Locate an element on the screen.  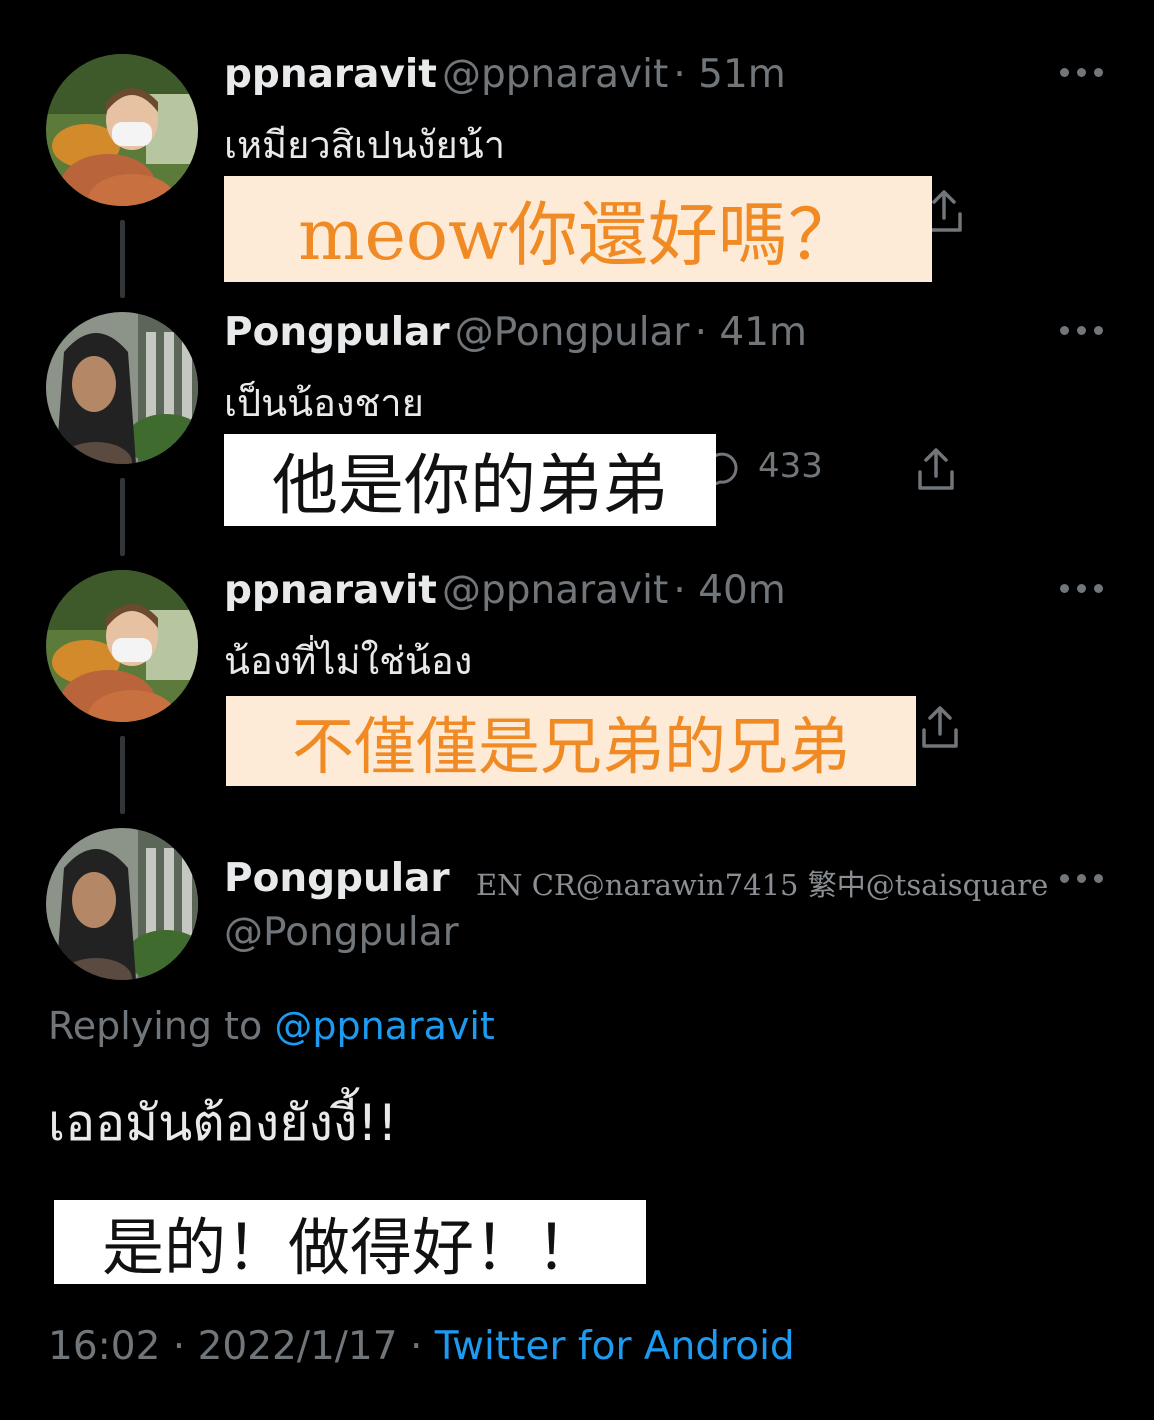
replying-to: Replying to @ppnaravit is located at coordinates (271, 1026).